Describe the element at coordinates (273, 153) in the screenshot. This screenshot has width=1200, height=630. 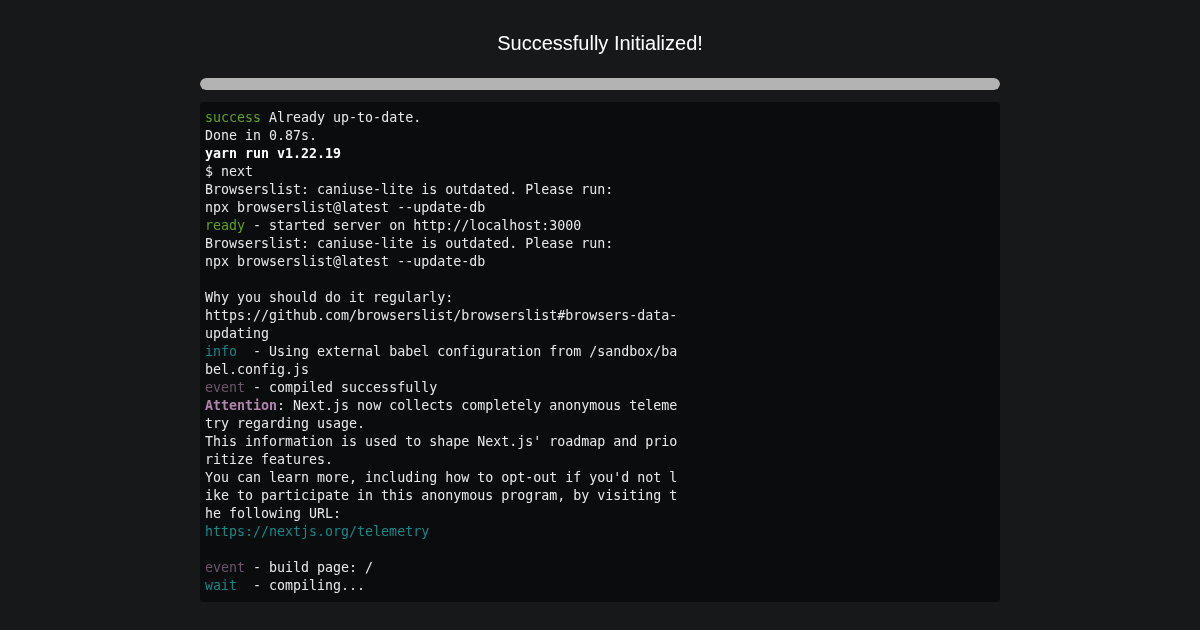
I see `terminal-line: yarn run v1.22.19` at that location.